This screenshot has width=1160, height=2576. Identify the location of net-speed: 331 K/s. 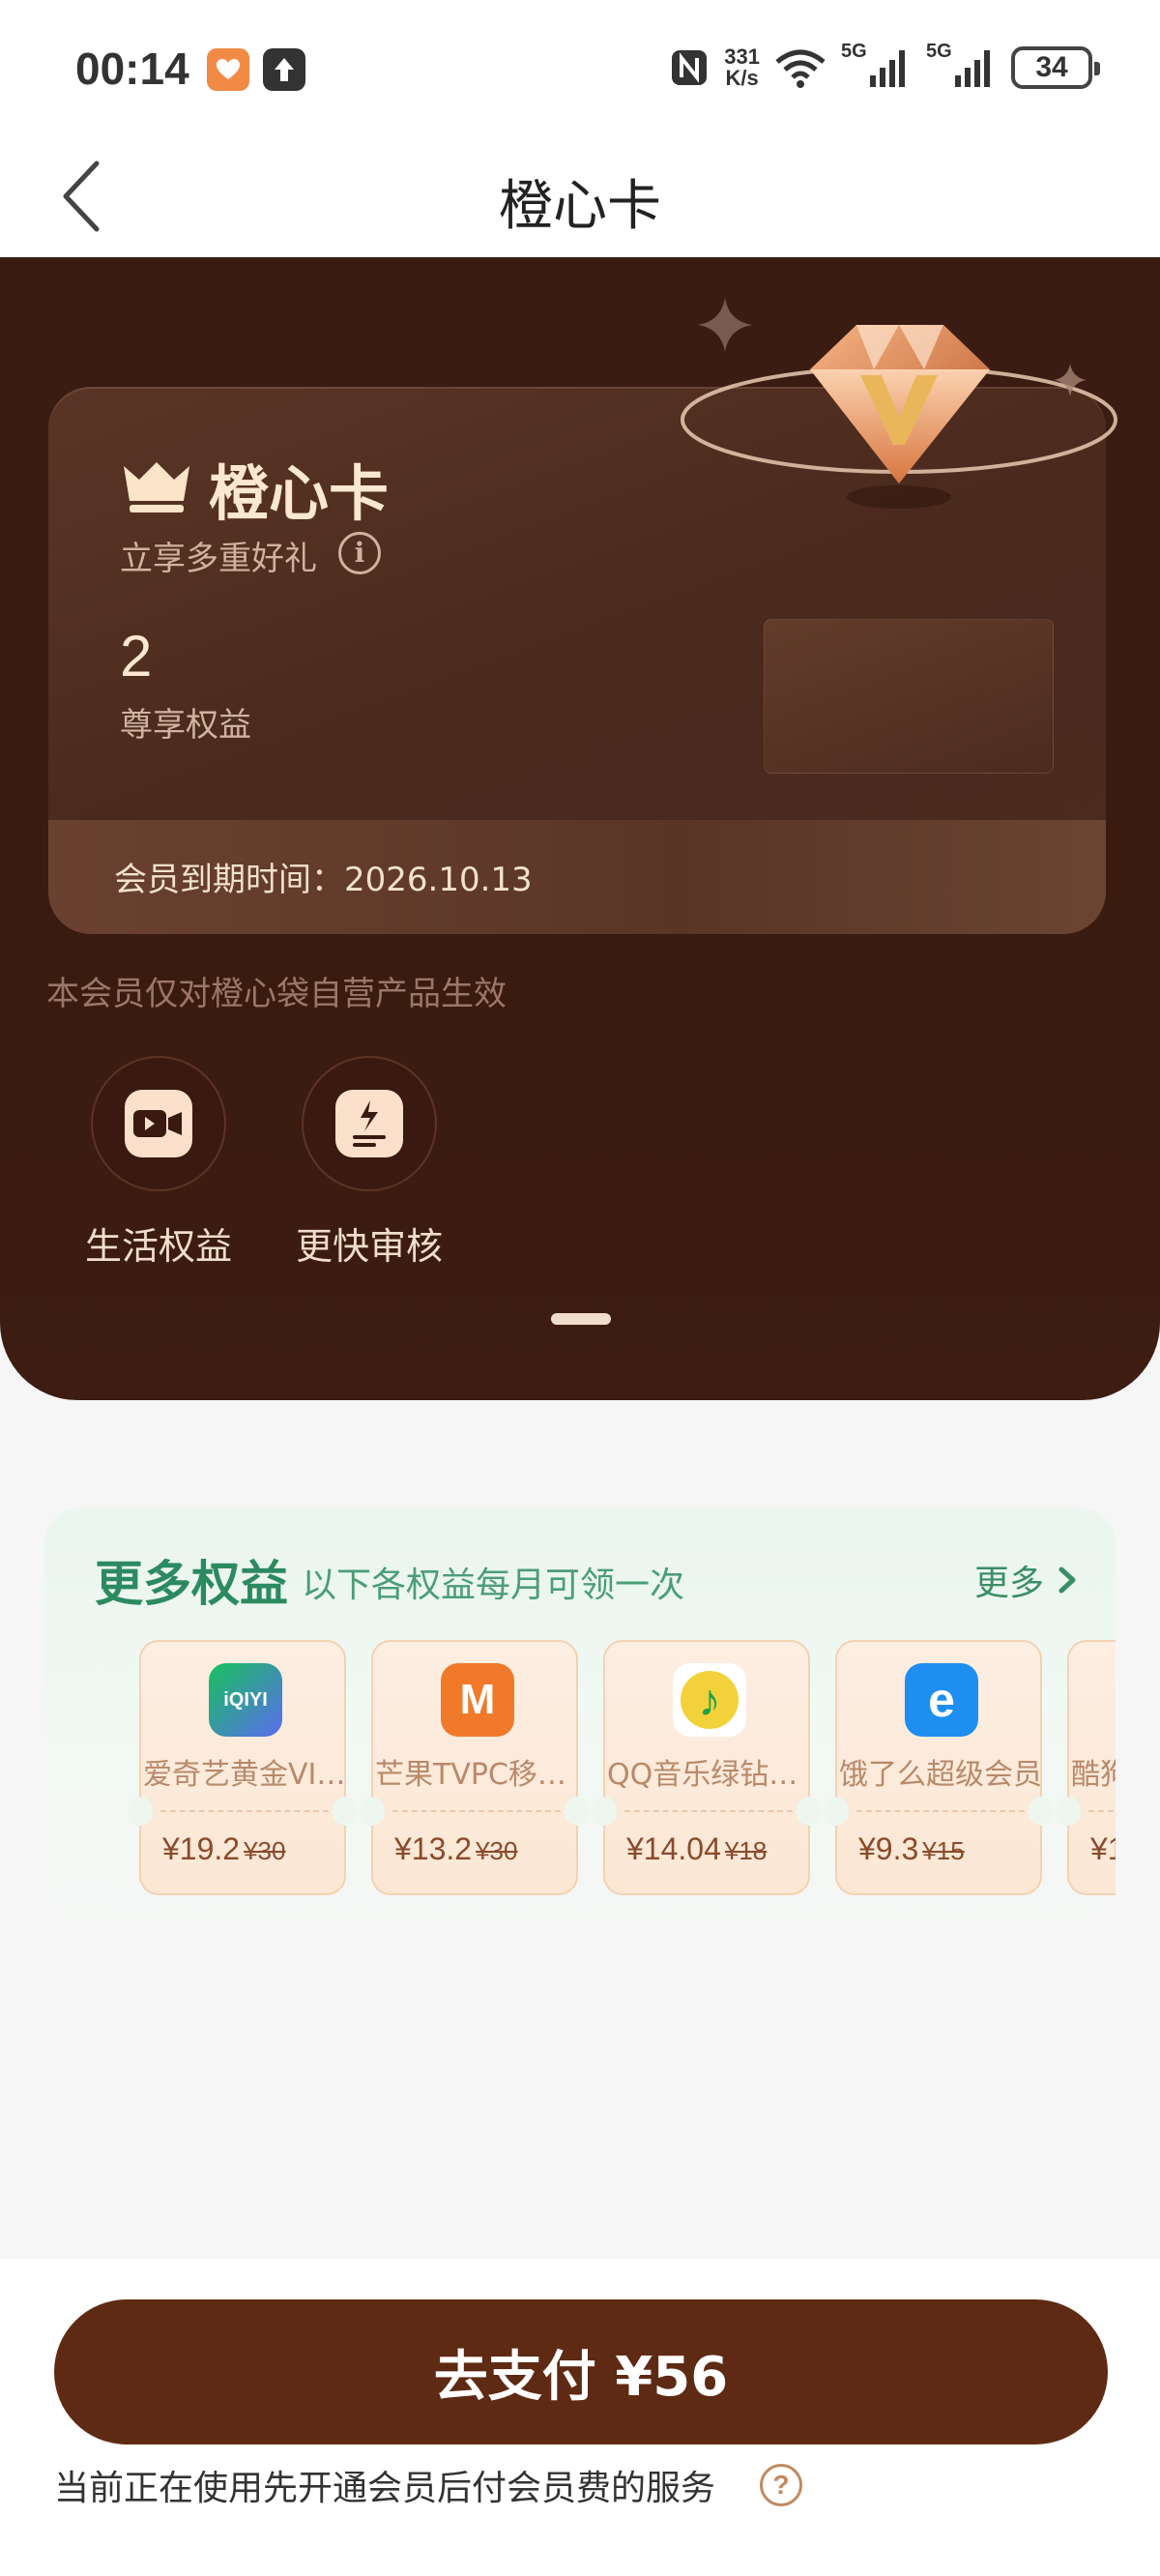
(742, 67).